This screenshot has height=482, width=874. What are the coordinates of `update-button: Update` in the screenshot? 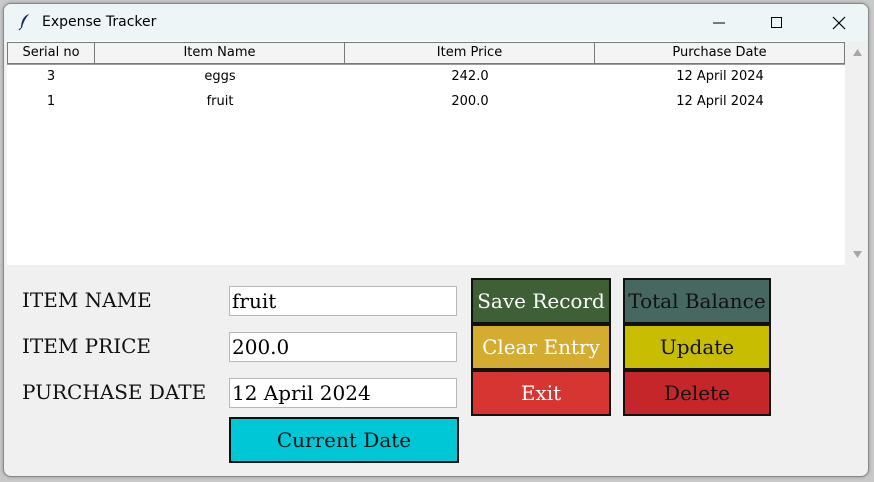 It's located at (697, 347).